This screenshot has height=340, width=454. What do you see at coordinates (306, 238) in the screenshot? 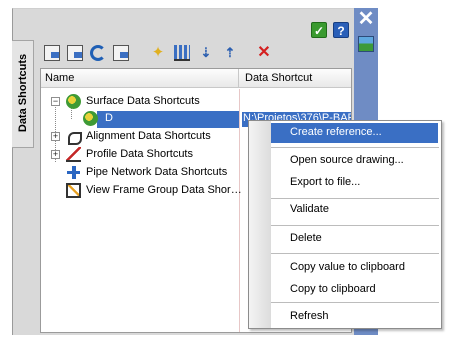
I see `menu-item-label: Delete` at bounding box center [306, 238].